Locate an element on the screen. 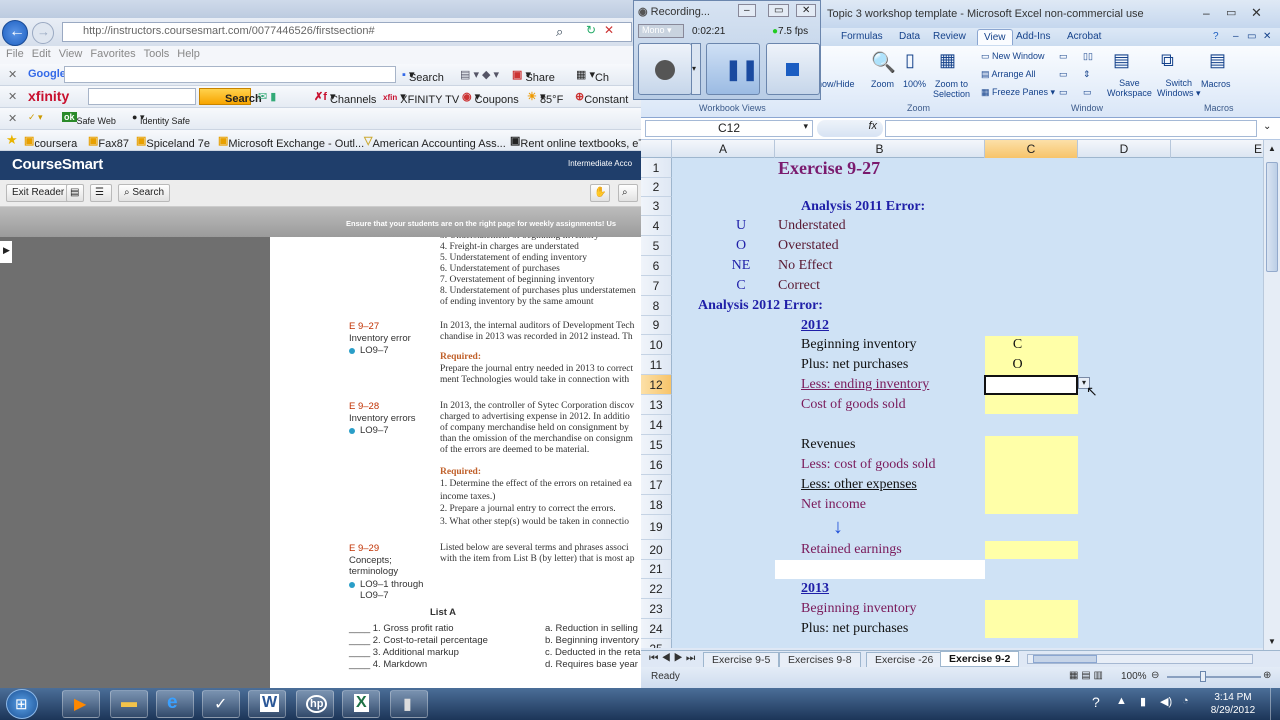  year-heading: 2013 is located at coordinates (815, 589).